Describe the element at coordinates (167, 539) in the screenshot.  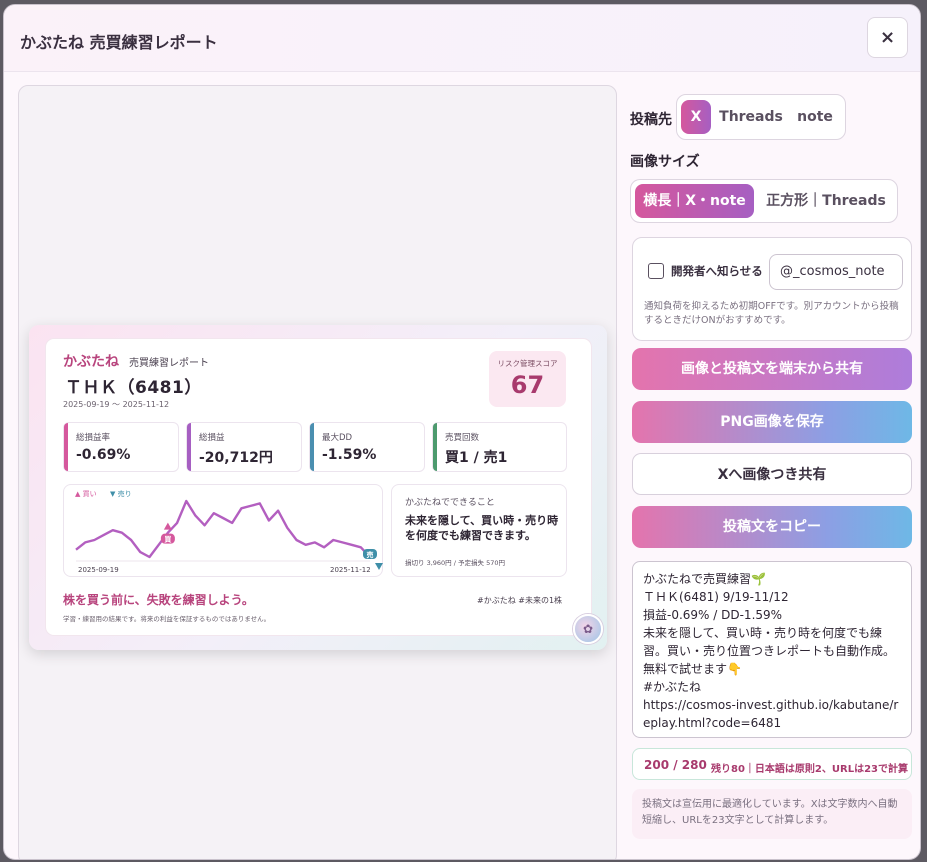
I see `buy-marker-label: 買` at that location.